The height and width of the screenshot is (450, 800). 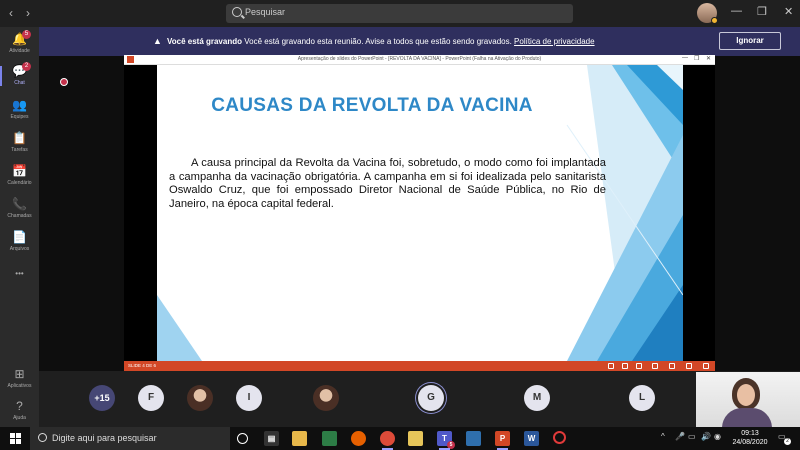 What do you see at coordinates (431, 398) in the screenshot?
I see `participant-avatar-active: G` at bounding box center [431, 398].